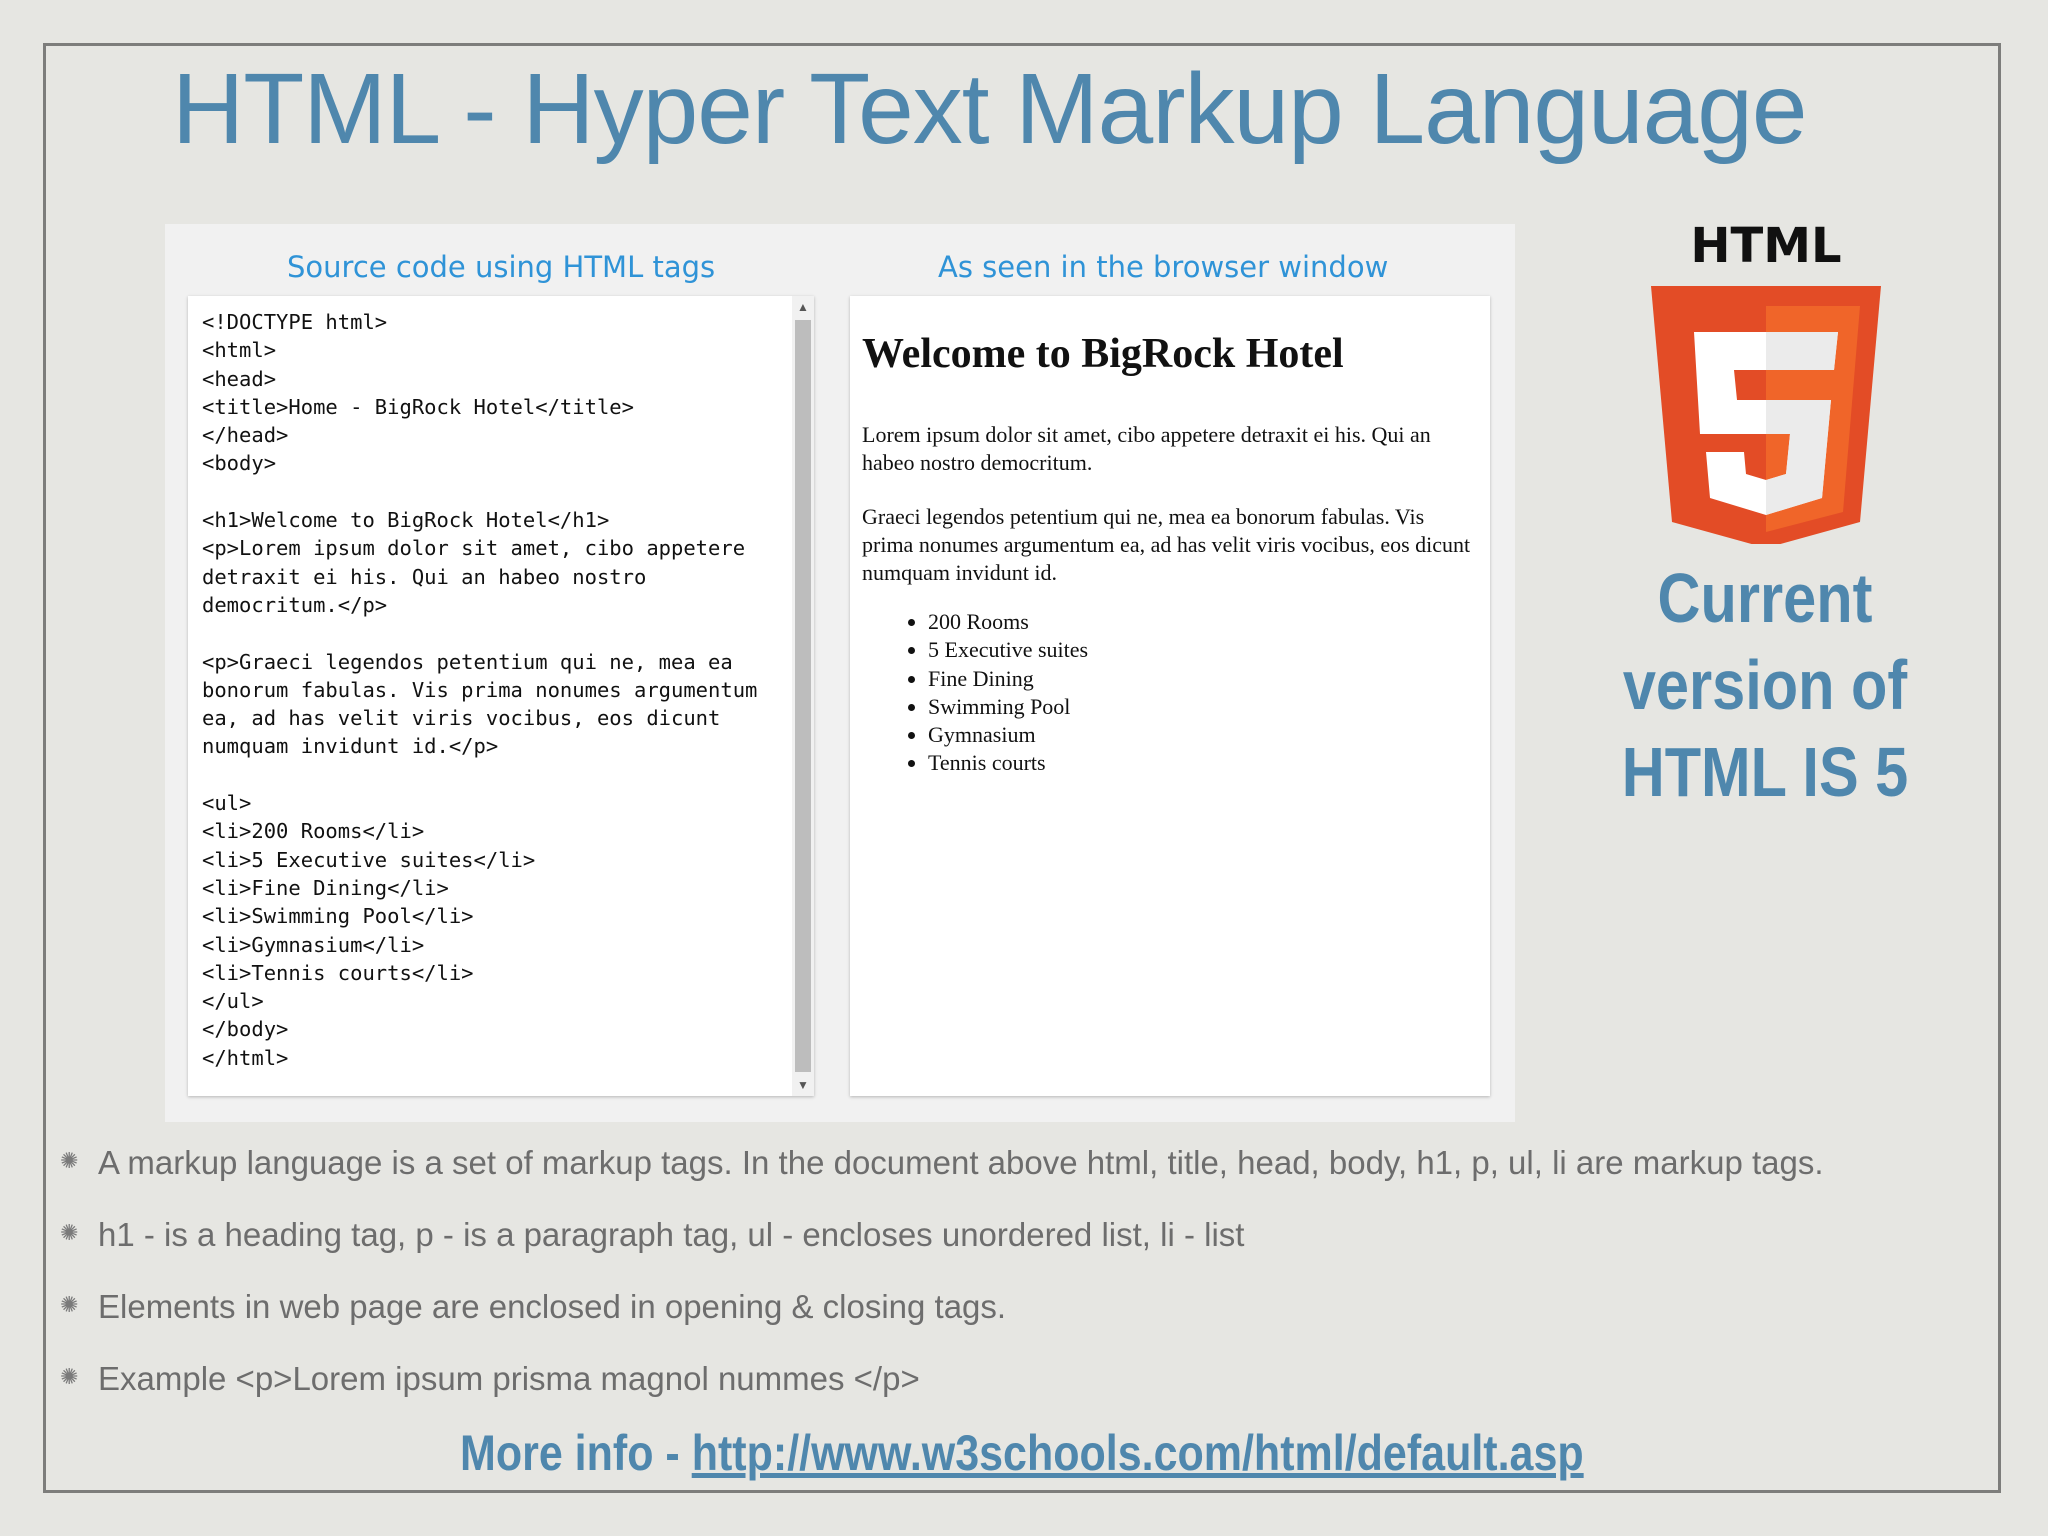  Describe the element at coordinates (1208, 679) in the screenshot. I see `list-item: Fine Dining` at that location.